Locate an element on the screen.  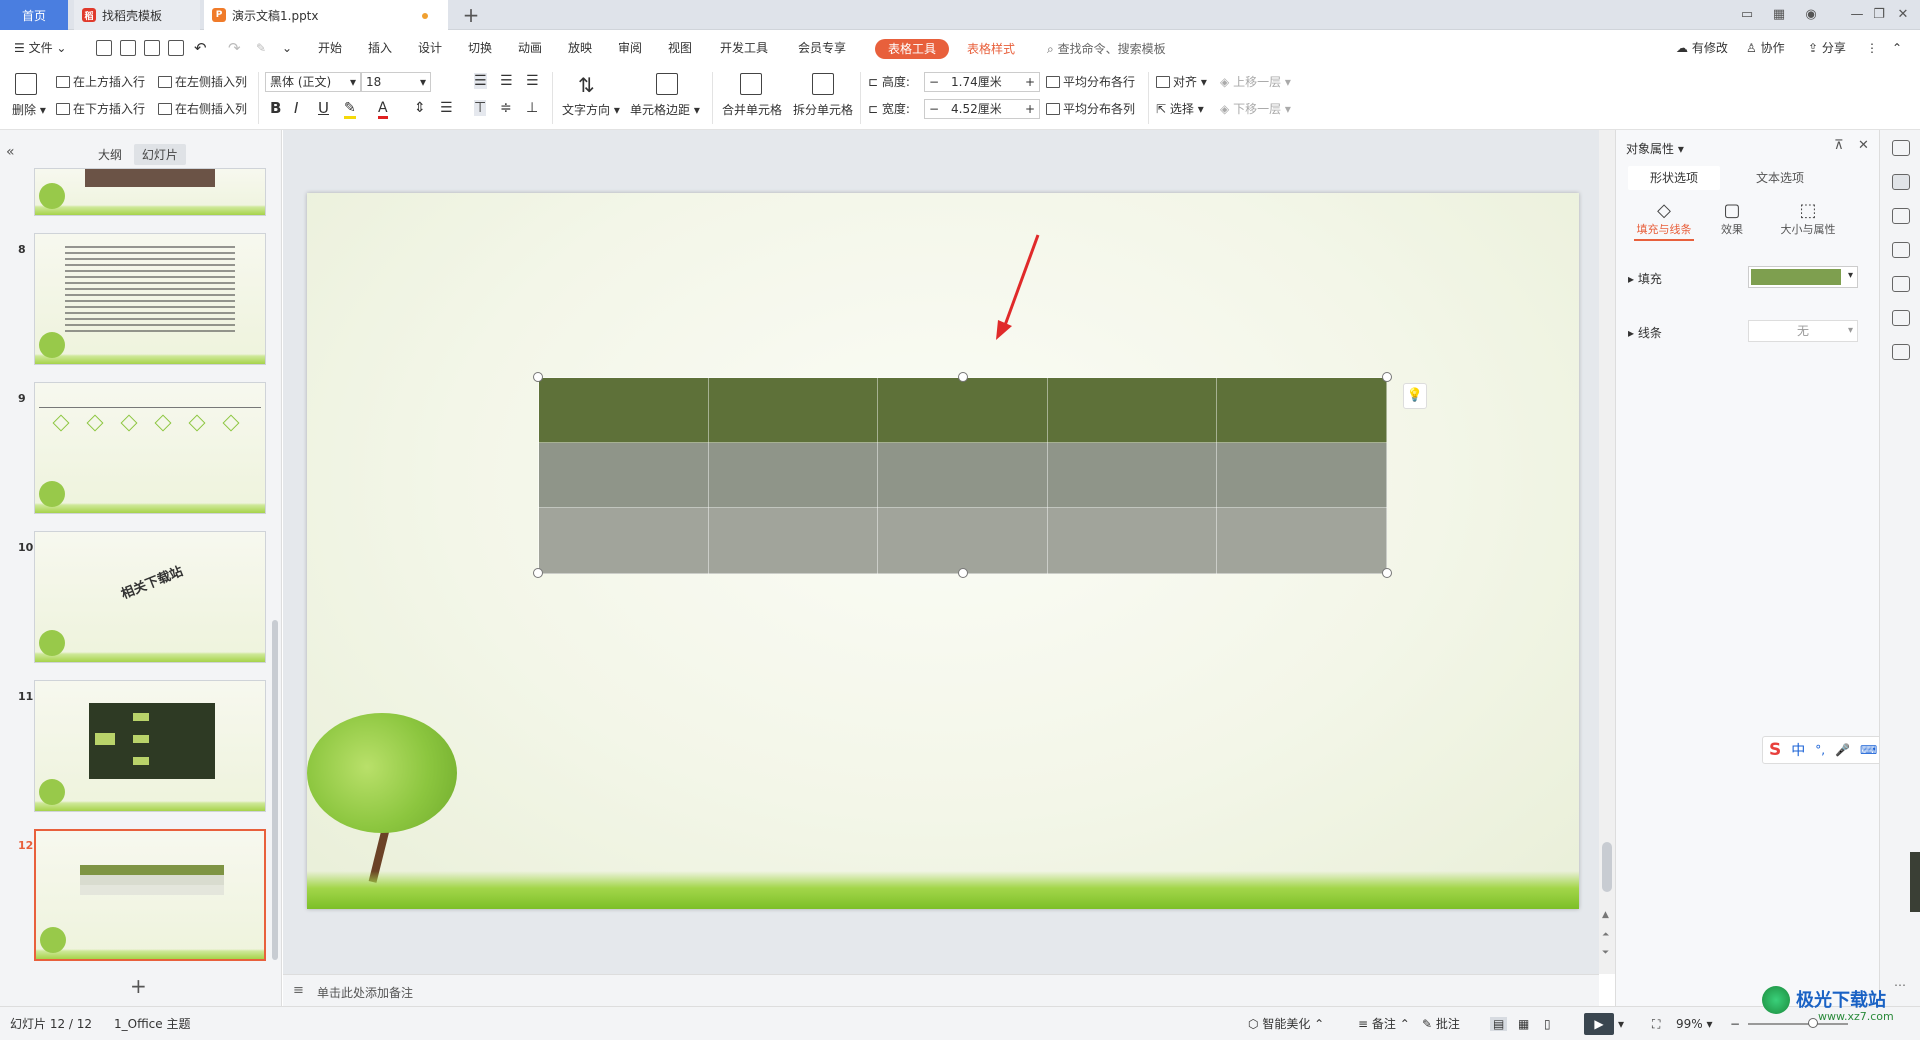
tab-home: 首页 is located at coordinates (34, 15).